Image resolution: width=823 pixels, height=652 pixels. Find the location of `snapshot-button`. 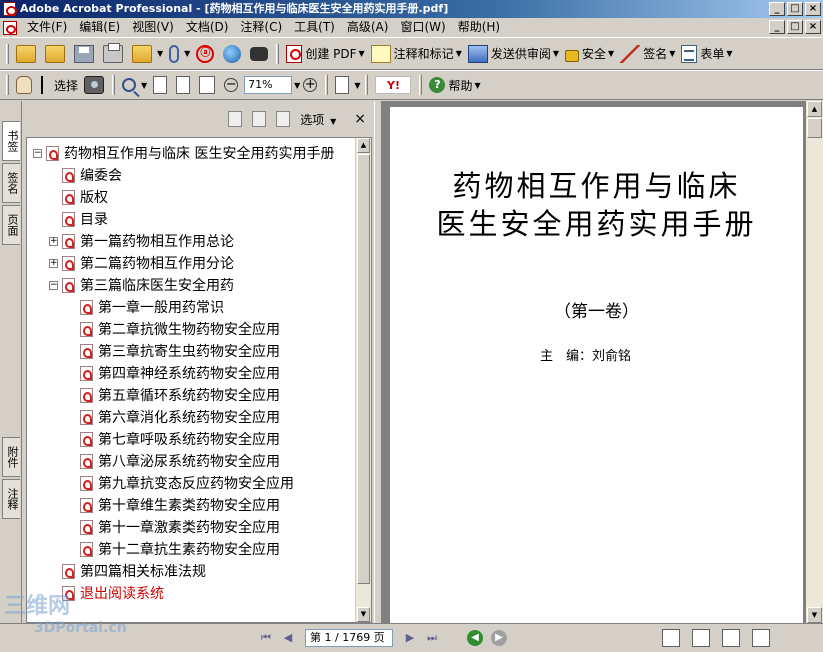

snapshot-button is located at coordinates (95, 85).